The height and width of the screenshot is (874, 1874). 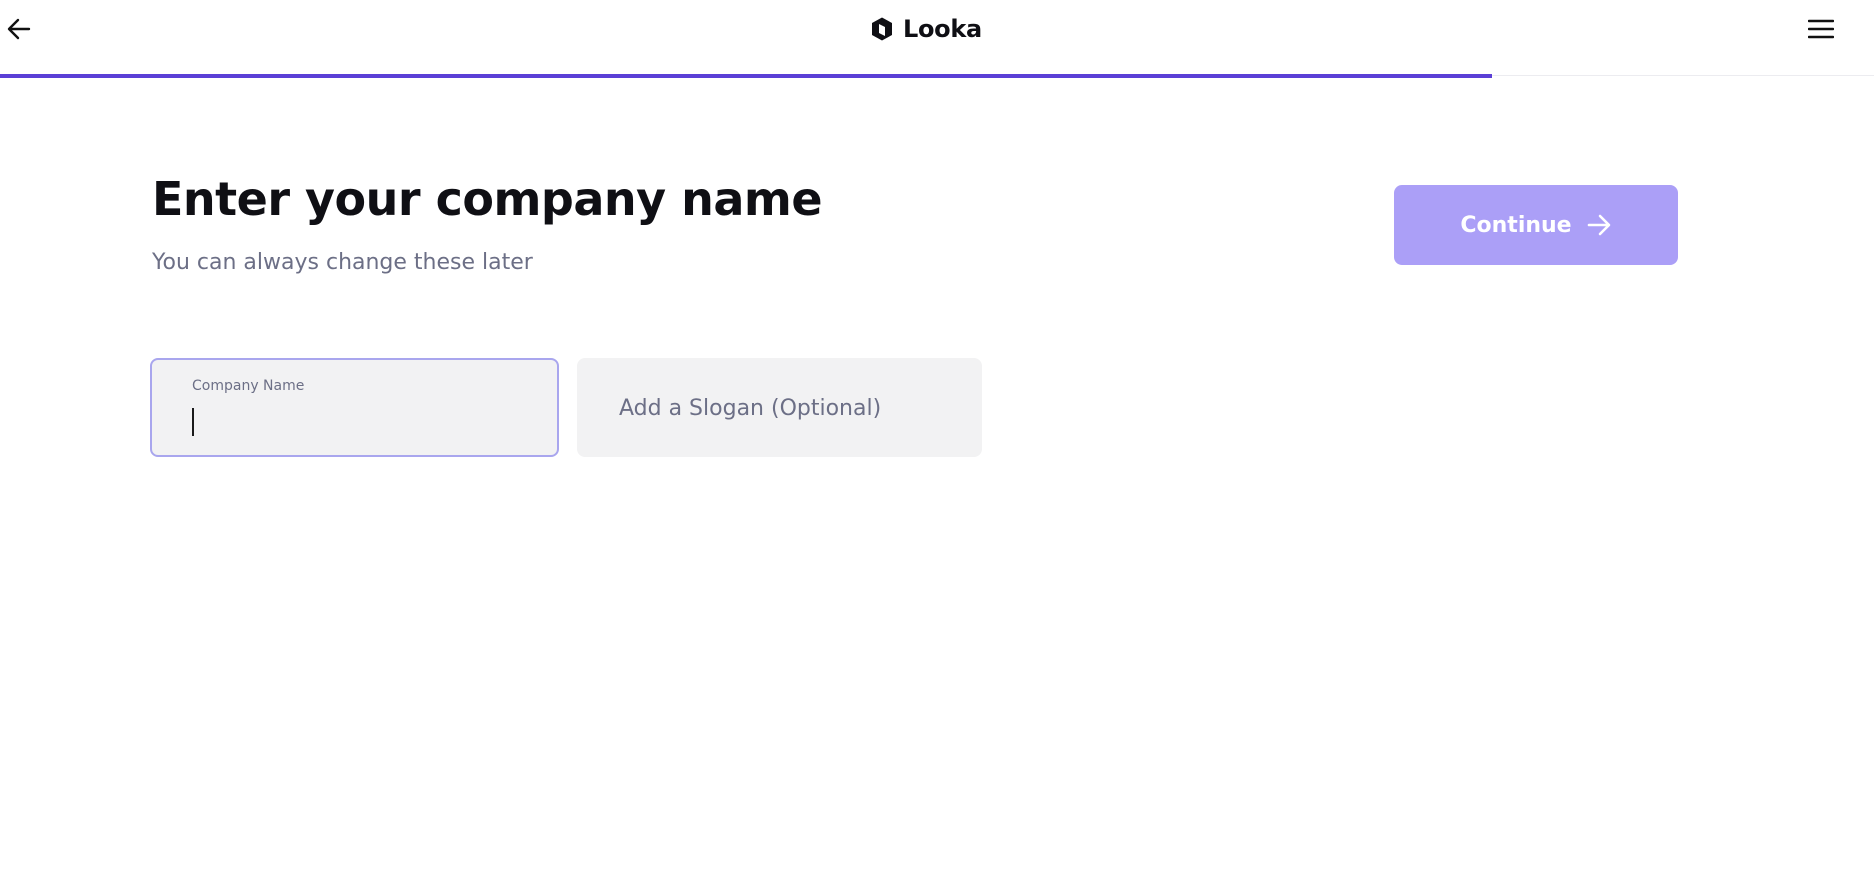 I want to click on company-name-label: Company Name, so click(x=248, y=386).